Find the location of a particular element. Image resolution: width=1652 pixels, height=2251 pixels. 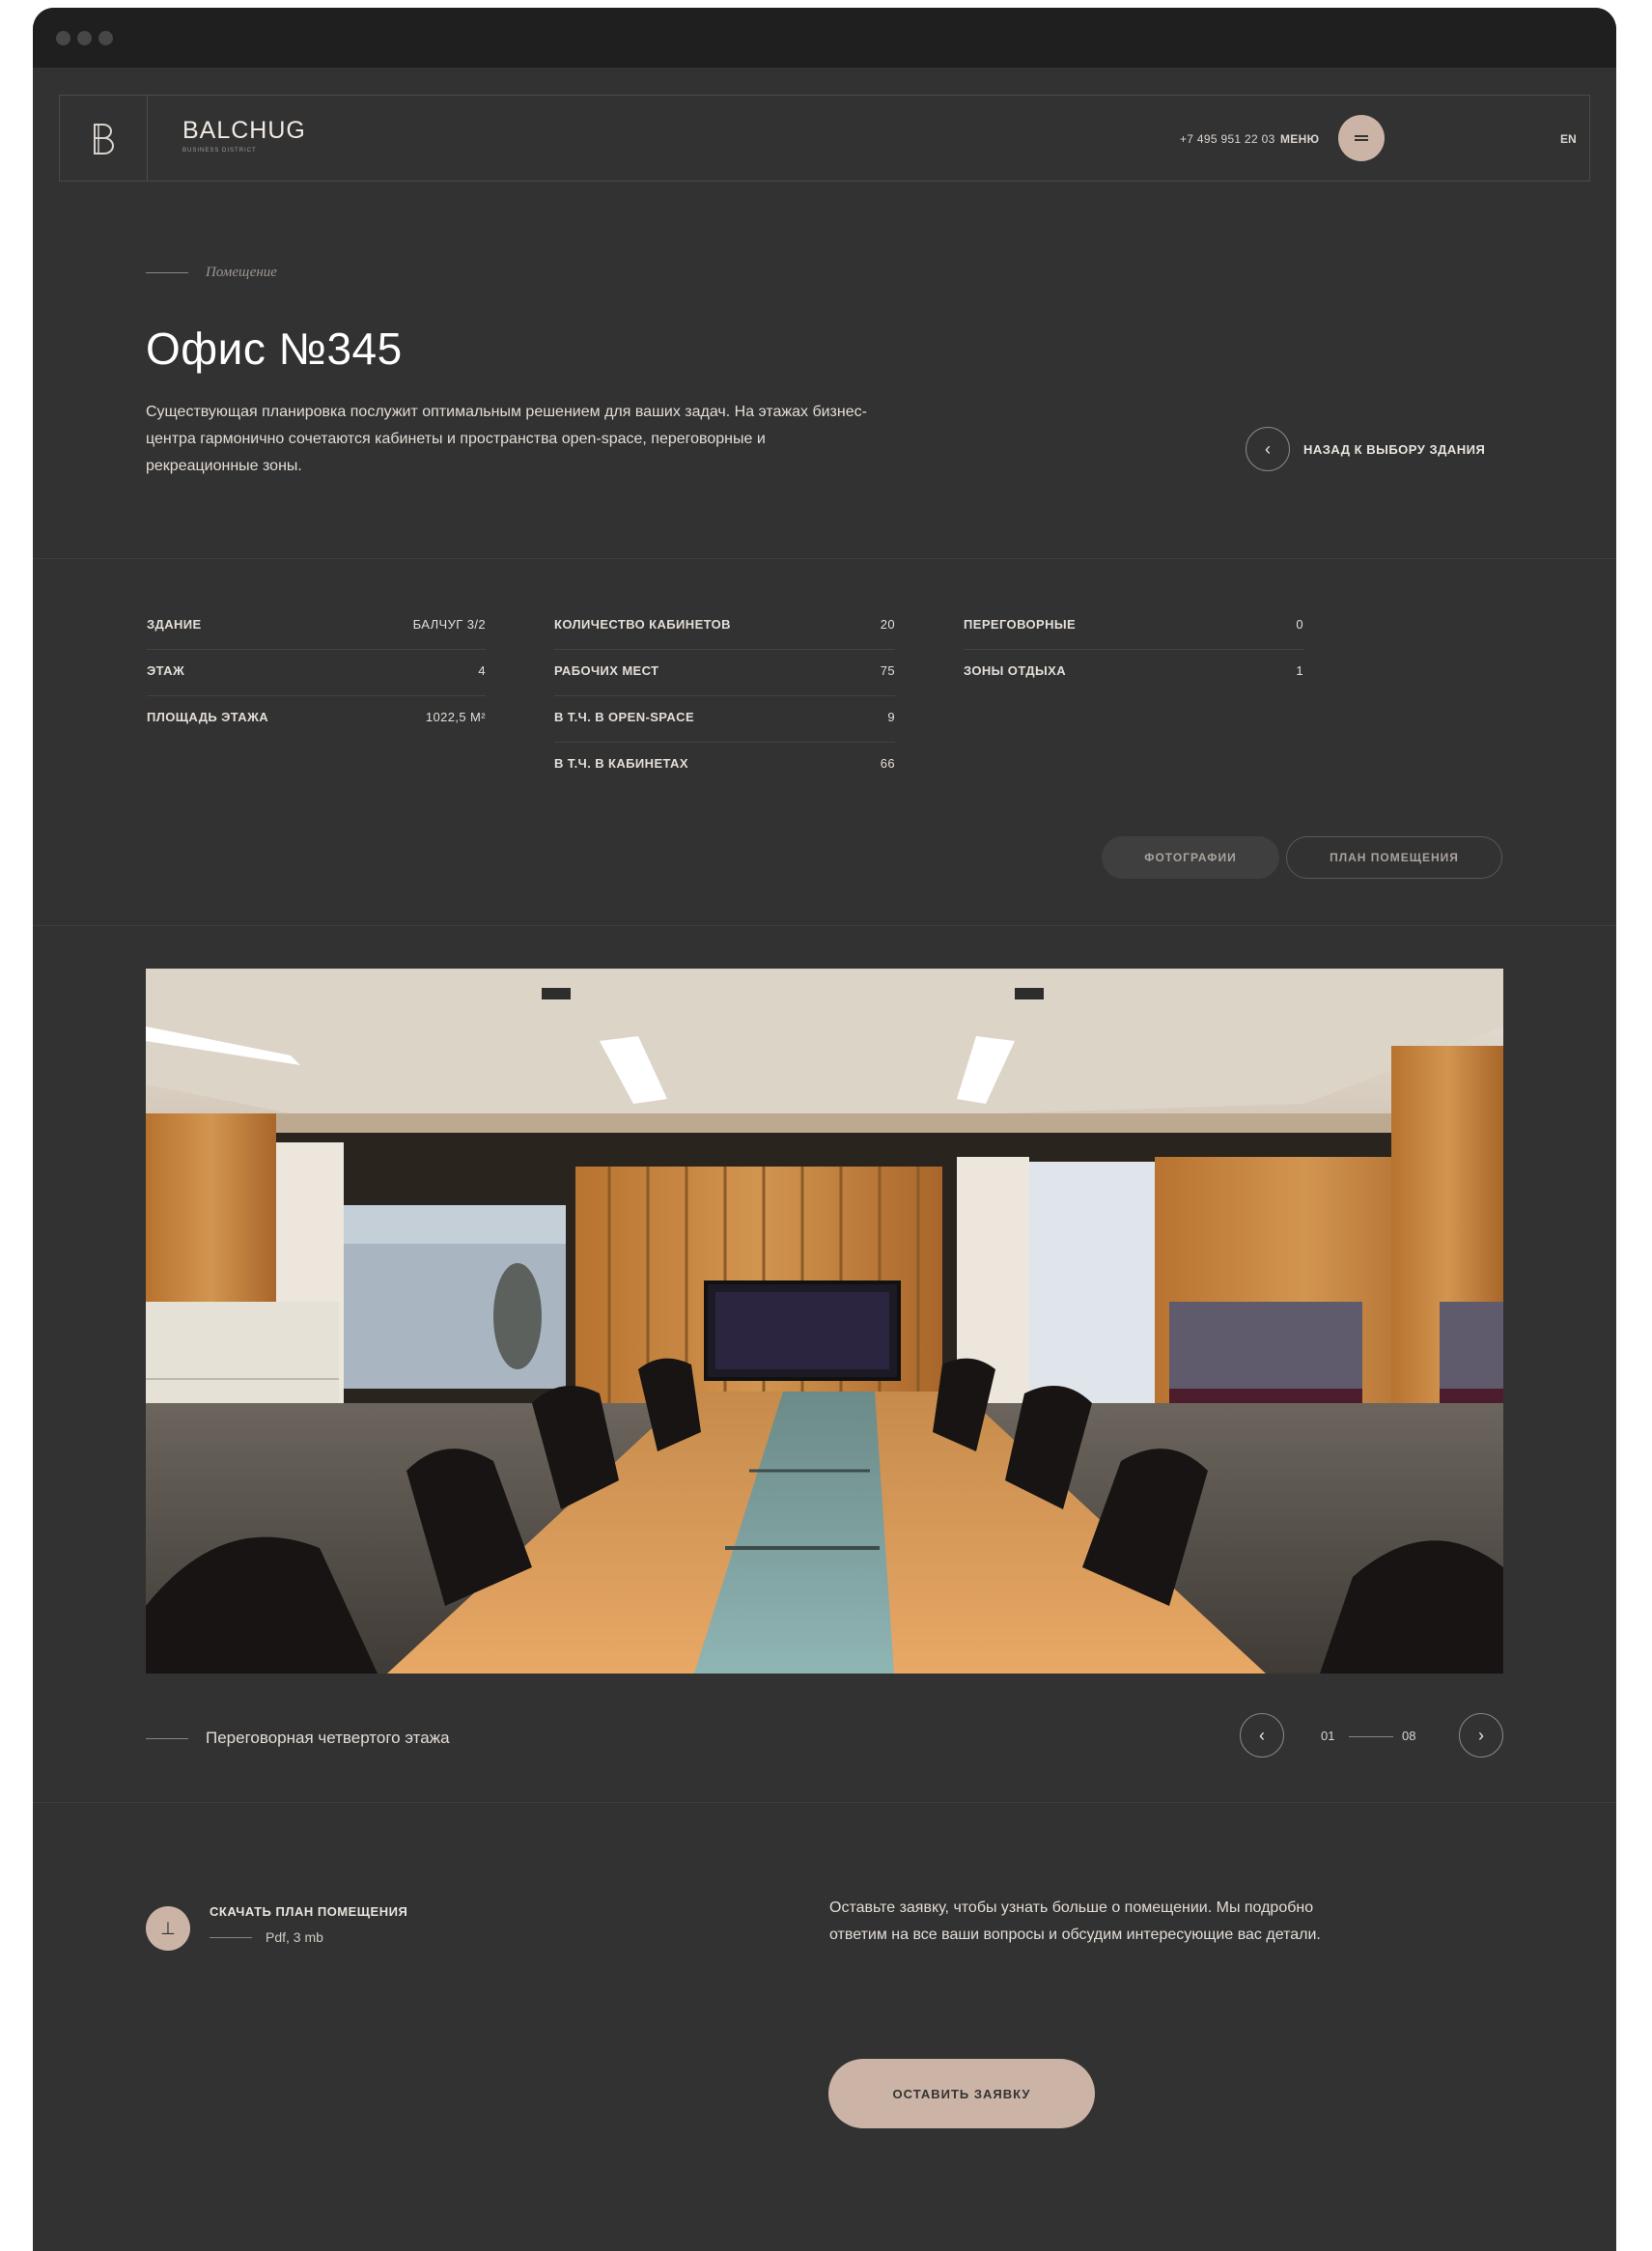

stat-row: РАБОЧИХ МЕСТ 75 is located at coordinates (725, 673).